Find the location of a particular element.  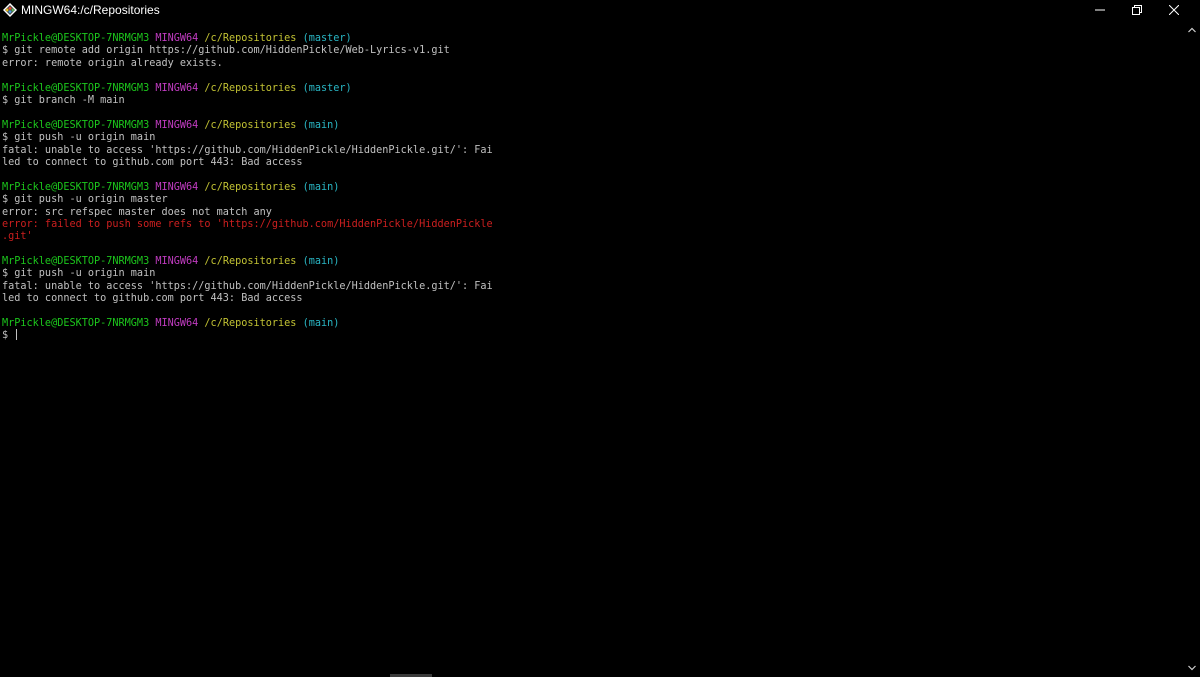

title-bar: MINGW64:/c/Repositories is located at coordinates (600, 10).